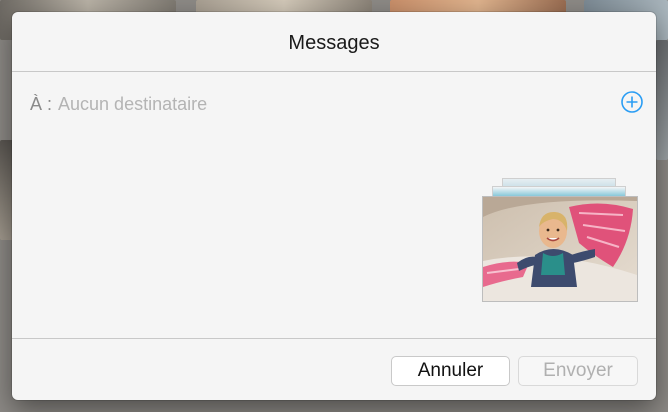 The width and height of the screenshot is (668, 412). Describe the element at coordinates (450, 371) in the screenshot. I see `cancel-button: Annuler` at that location.